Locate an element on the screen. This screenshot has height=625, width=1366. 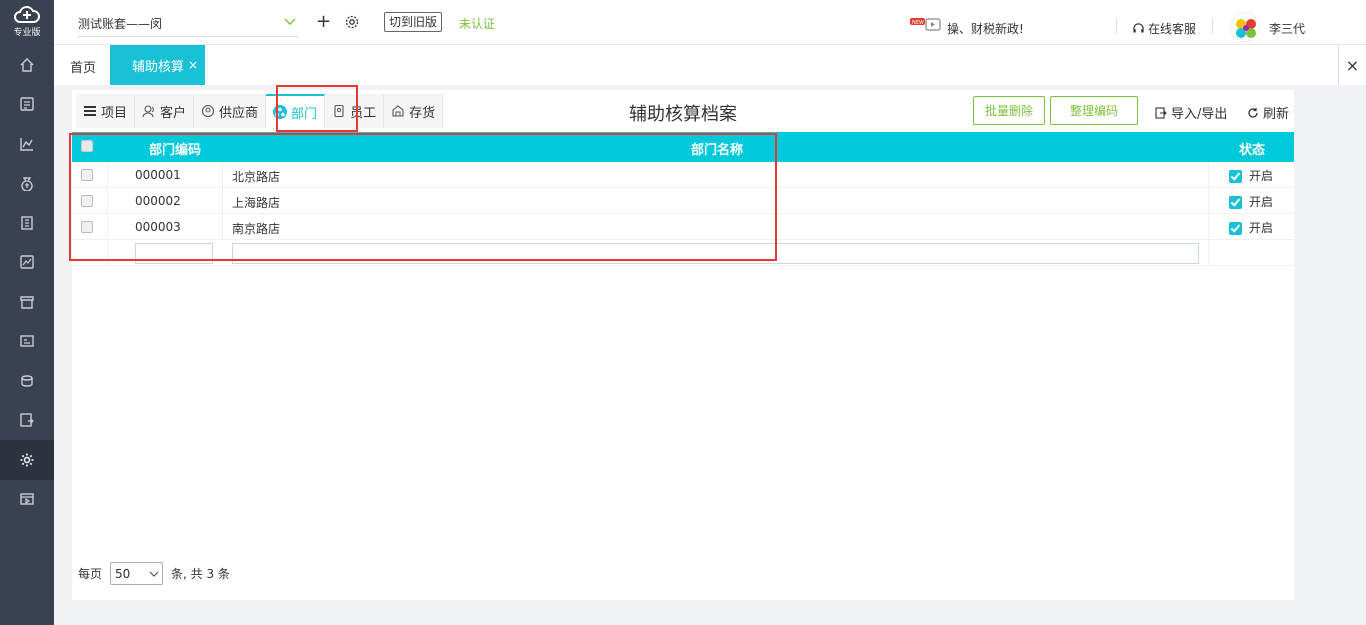
row-code: 000001 is located at coordinates (158, 175).